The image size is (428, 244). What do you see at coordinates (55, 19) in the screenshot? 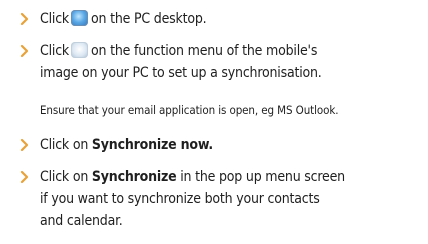
I see `step-1-lead: Click` at bounding box center [55, 19].